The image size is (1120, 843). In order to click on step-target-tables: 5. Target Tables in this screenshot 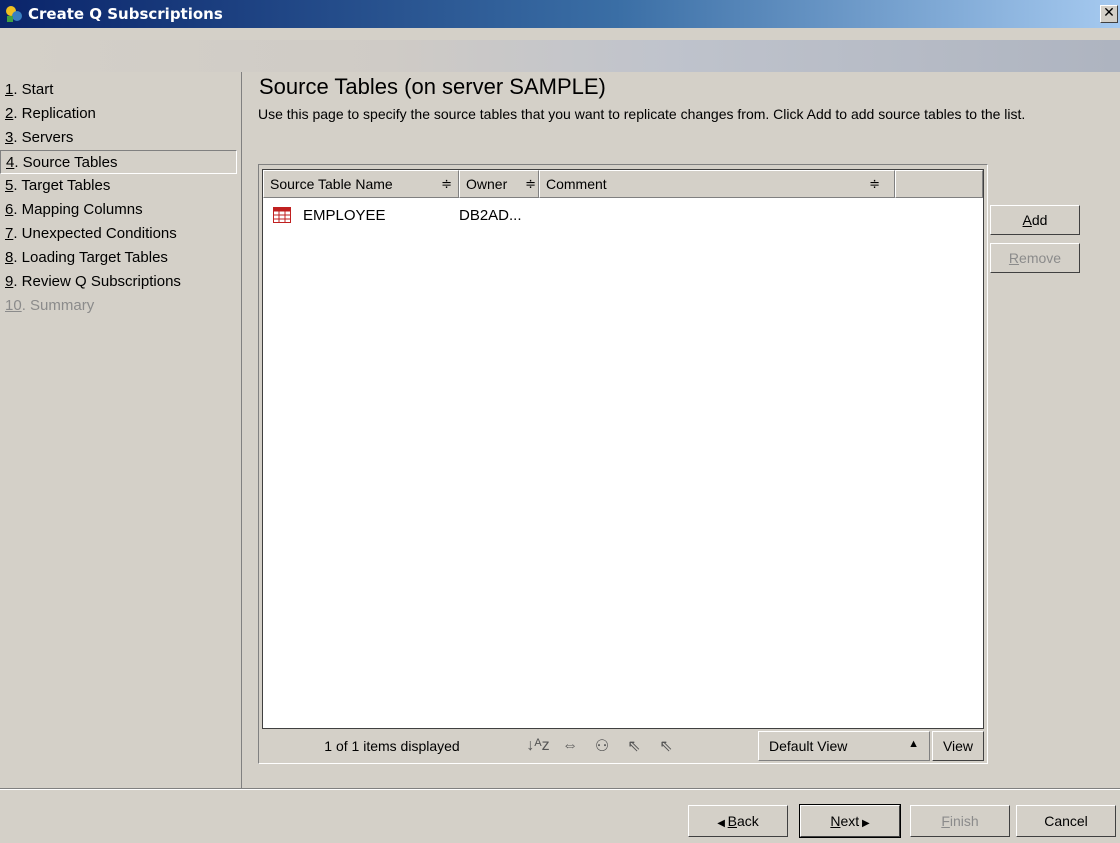, I will do `click(120, 186)`.